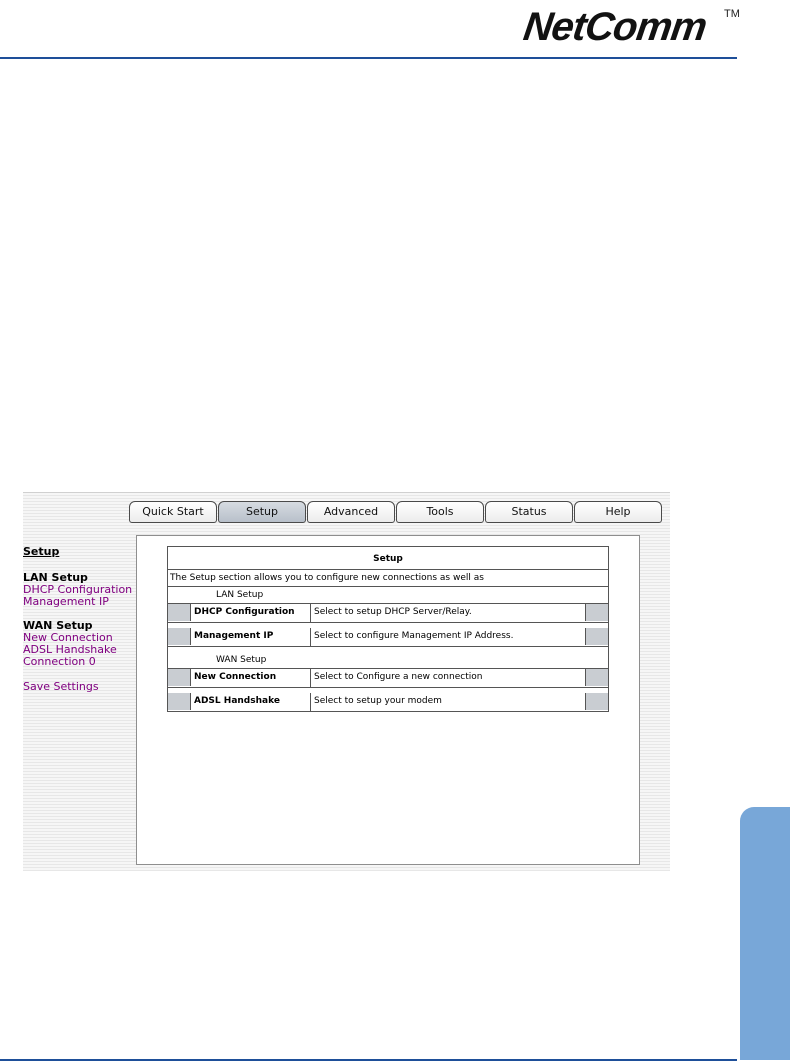 This screenshot has width=790, height=1064. What do you see at coordinates (529, 512) in the screenshot?
I see `tab-status: Status` at bounding box center [529, 512].